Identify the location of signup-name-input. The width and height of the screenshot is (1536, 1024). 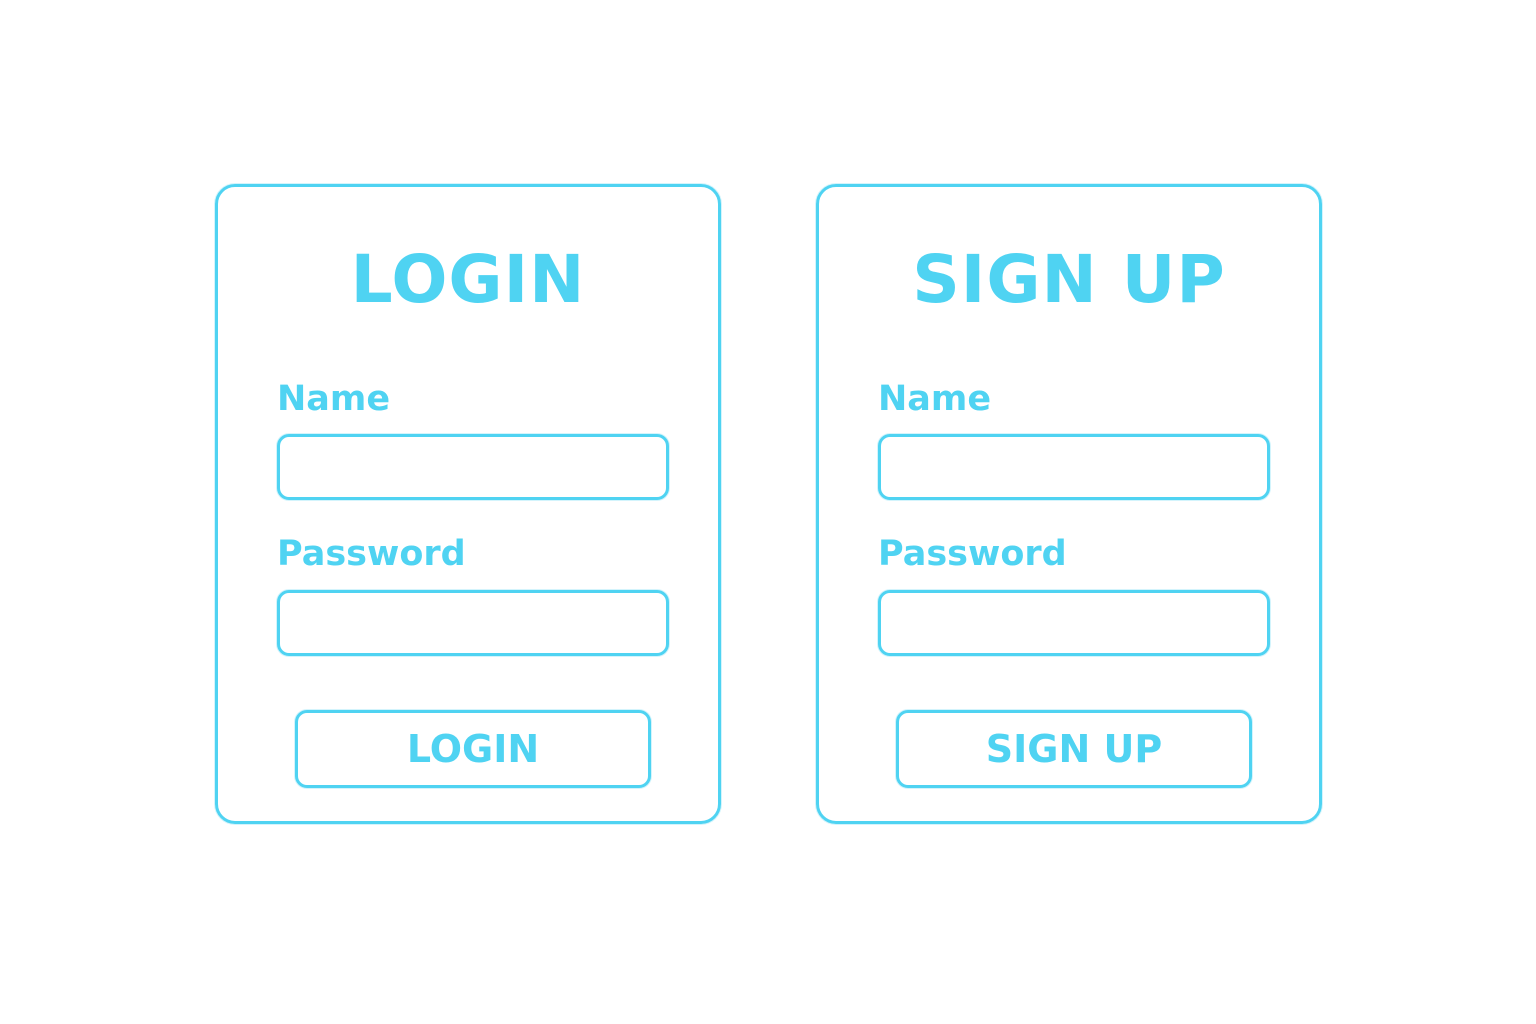
(1074, 467).